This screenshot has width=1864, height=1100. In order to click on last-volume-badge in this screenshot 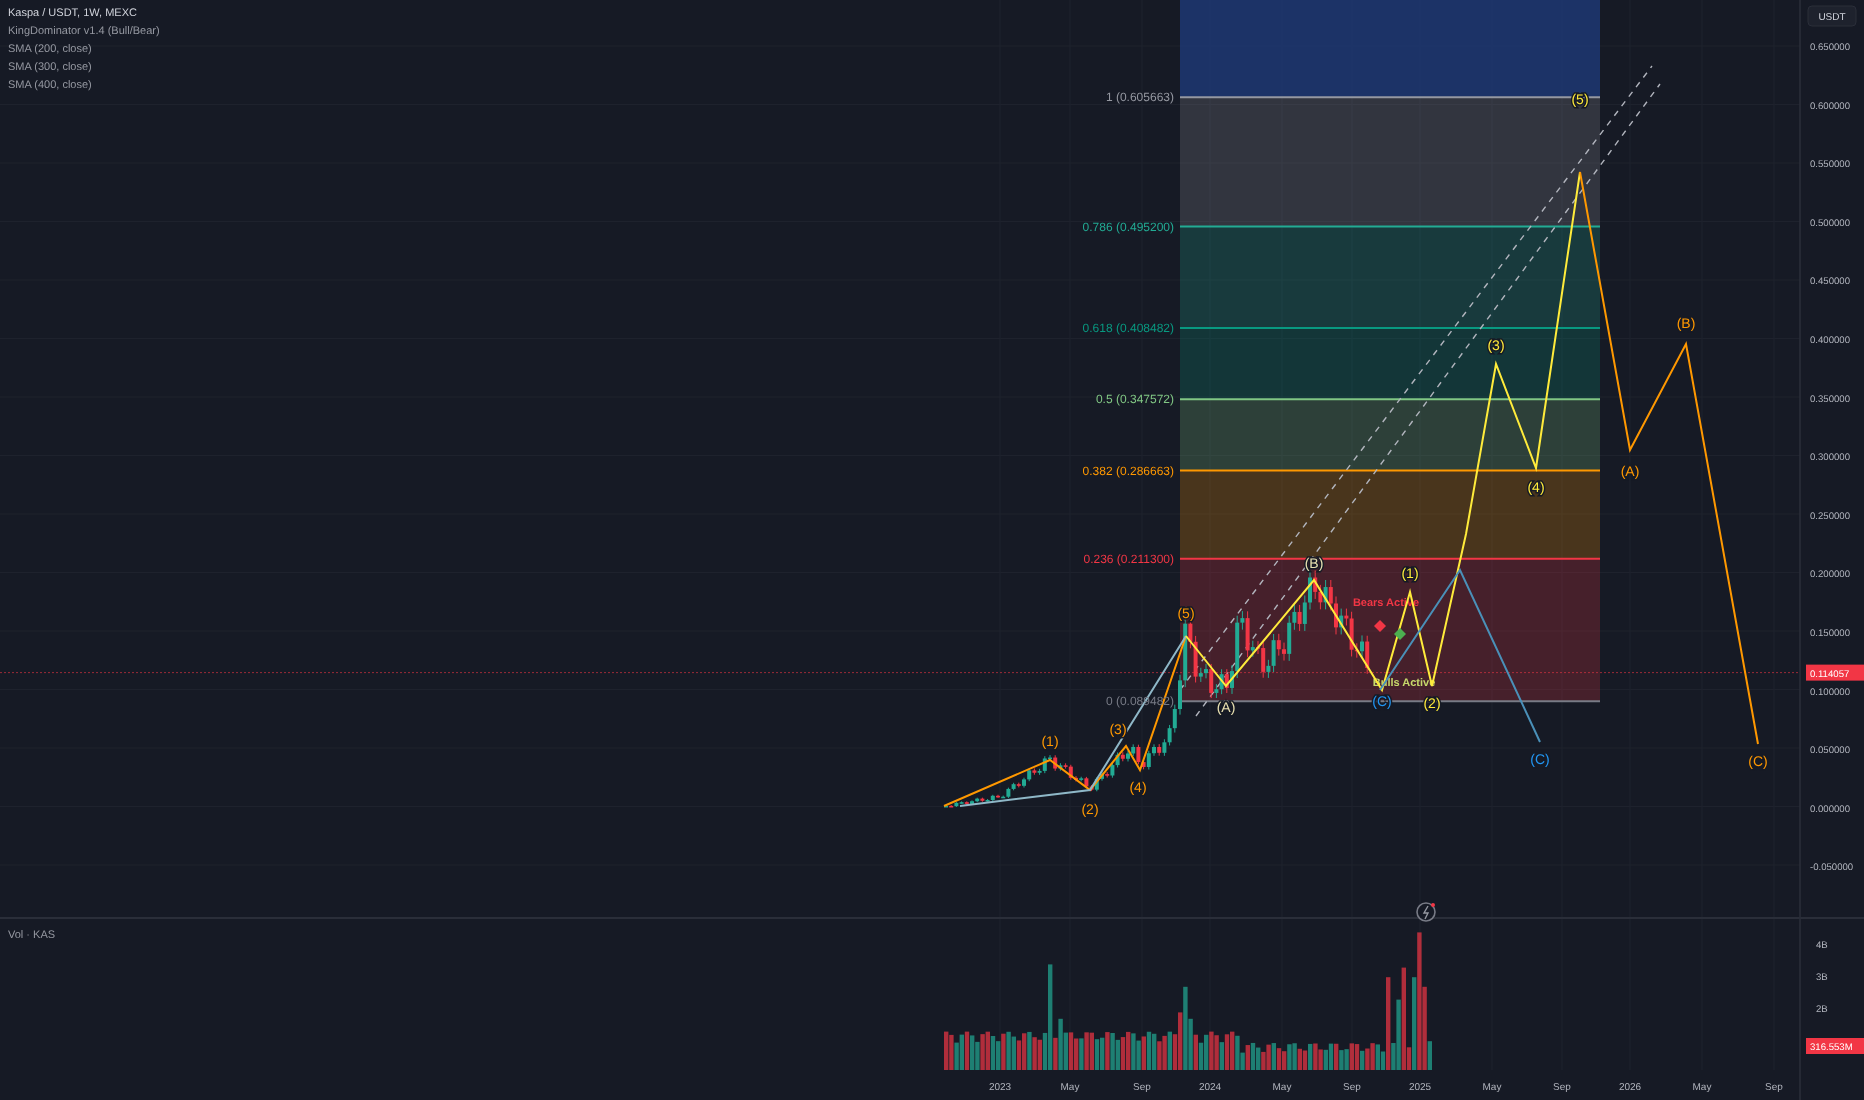, I will do `click(1835, 1046)`.